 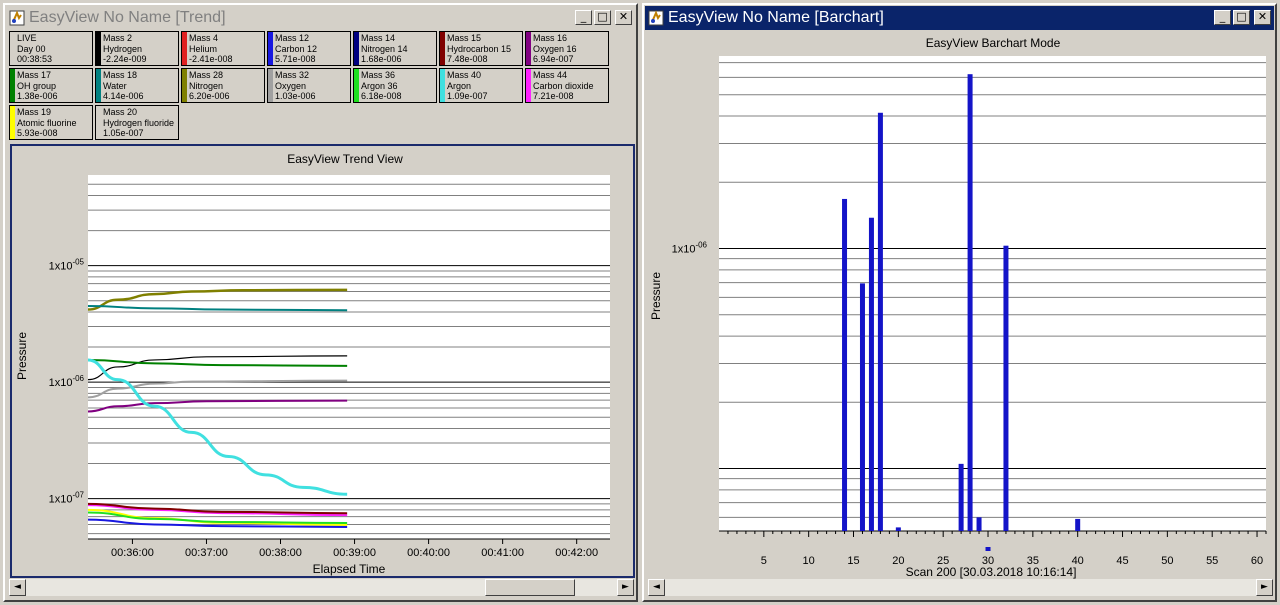 What do you see at coordinates (223, 48) in the screenshot?
I see `legend-item: Mass 4 Helium -2.41e-008` at bounding box center [223, 48].